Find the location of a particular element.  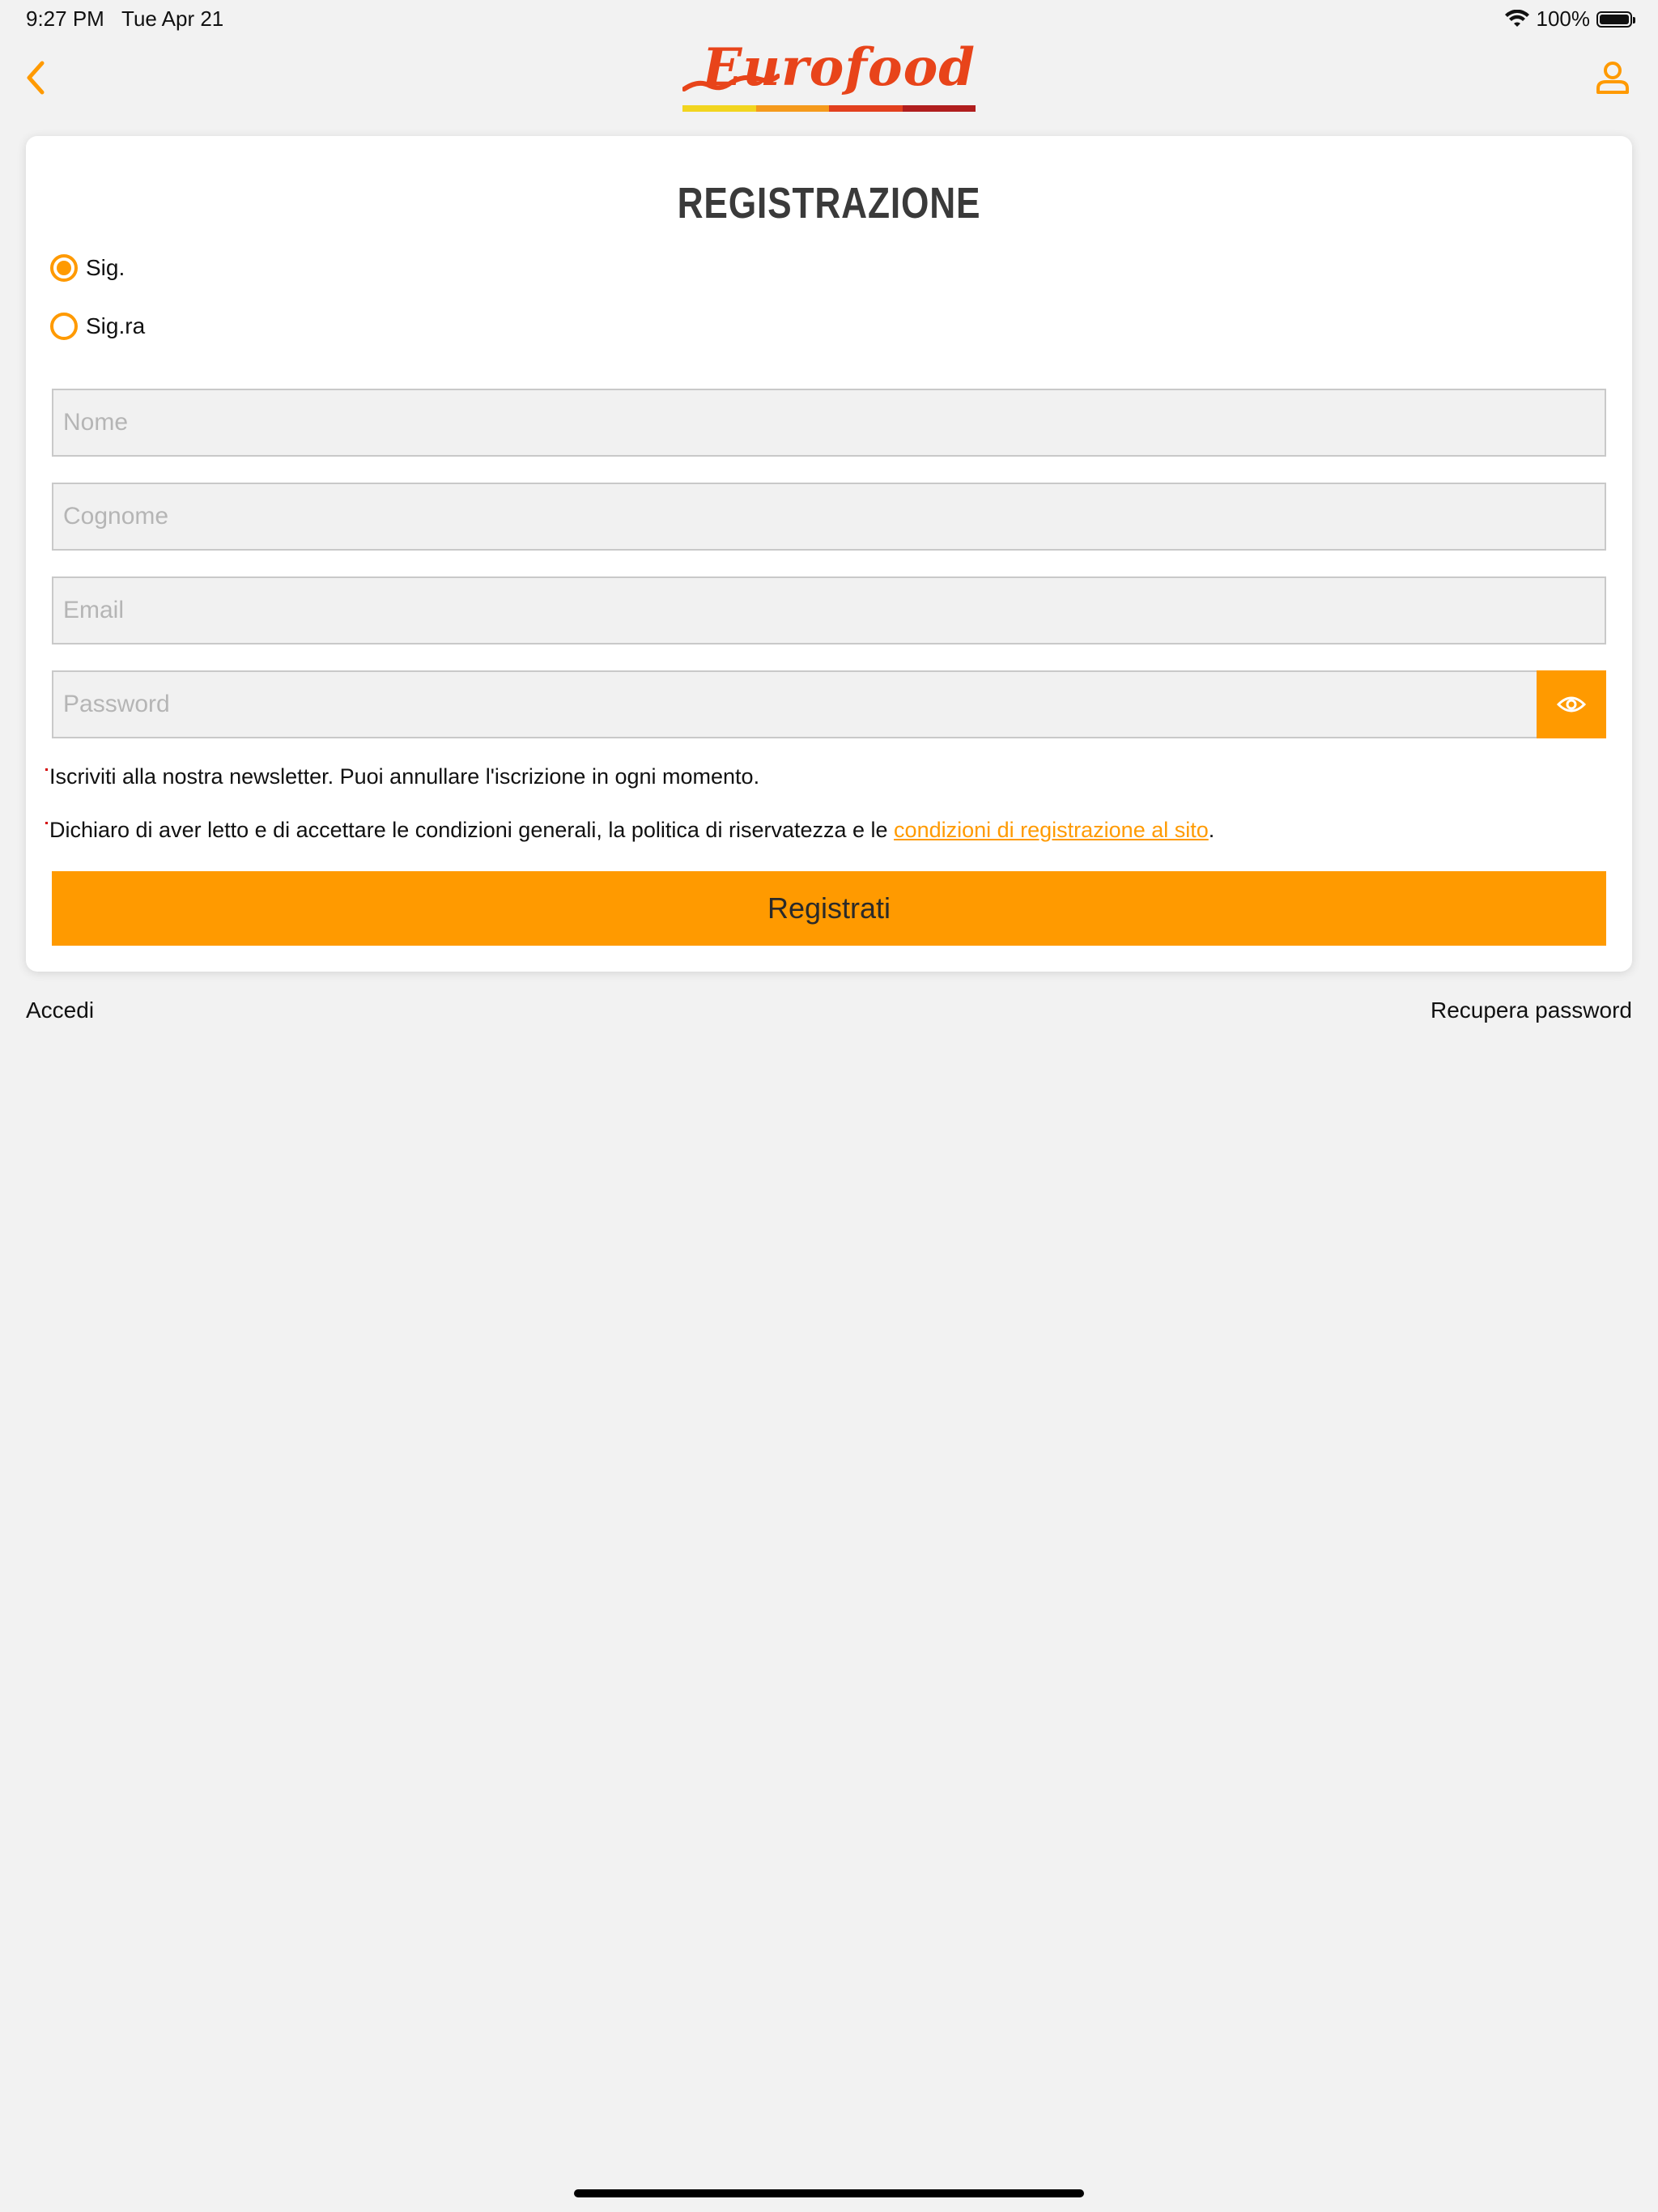

status-bar: 9:27 PM Tue Apr 21 100% is located at coordinates (829, 19).